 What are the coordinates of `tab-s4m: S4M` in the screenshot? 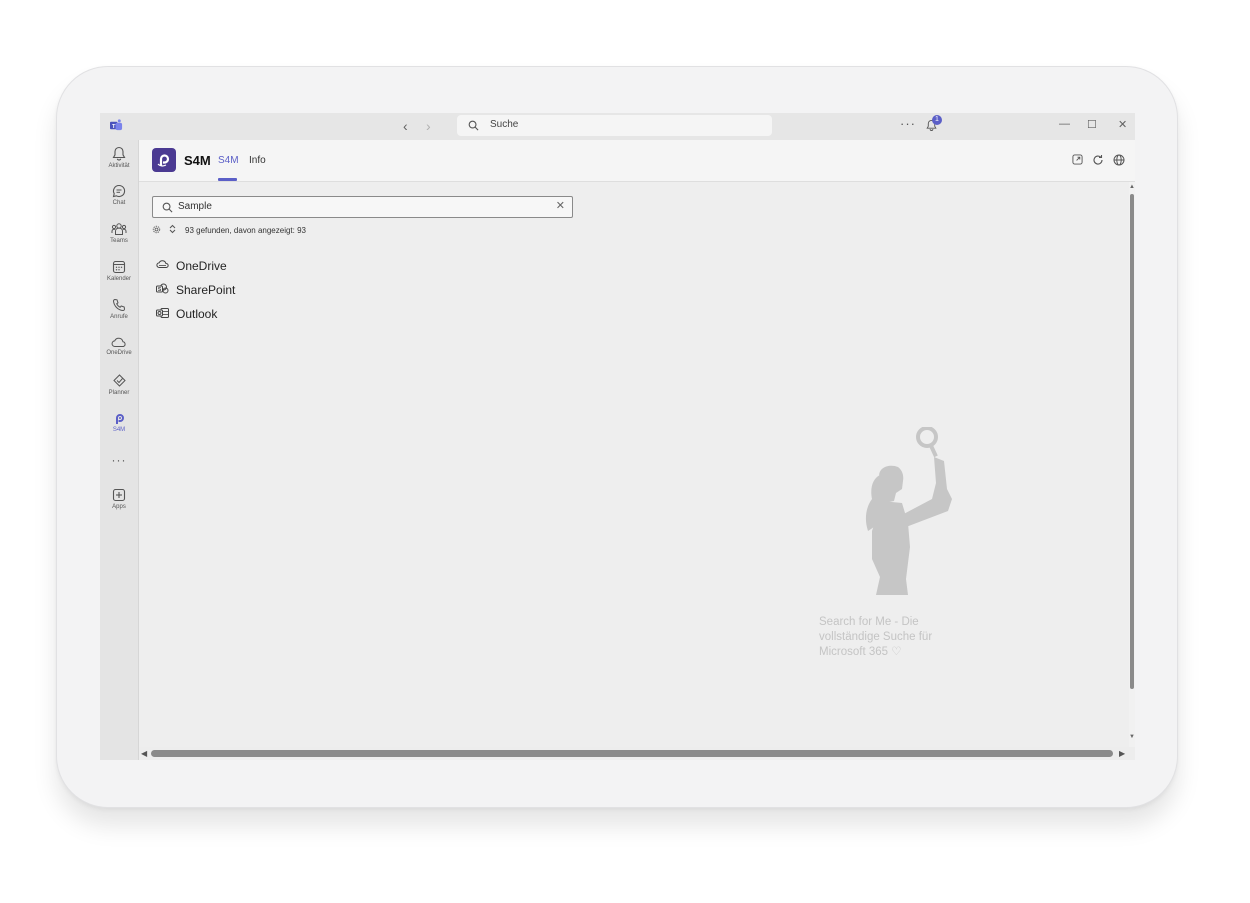 It's located at (228, 160).